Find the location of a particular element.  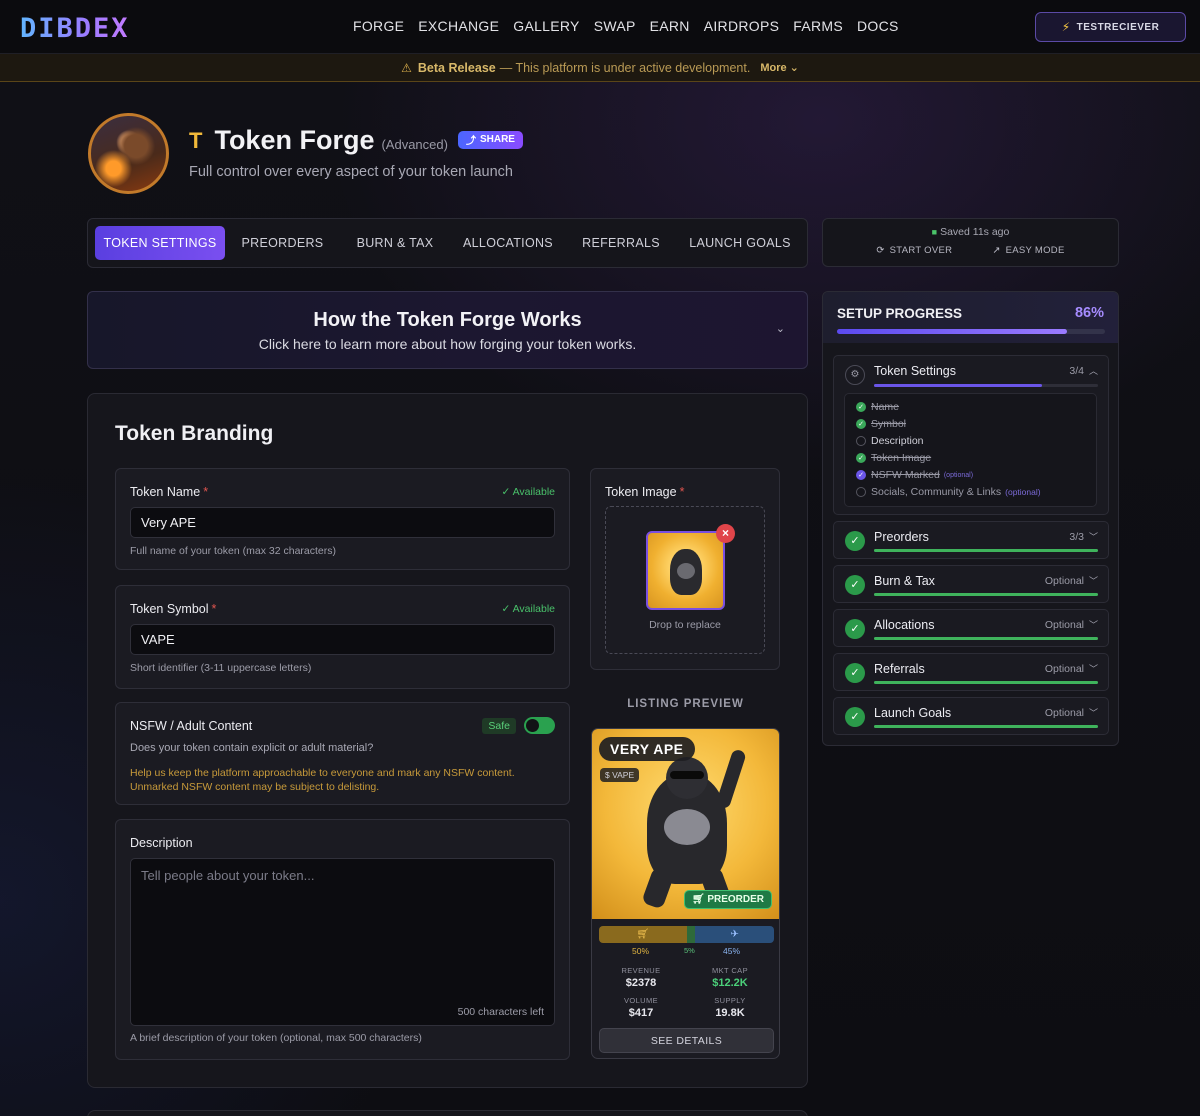

name-availability: ✓ Available is located at coordinates (528, 492).